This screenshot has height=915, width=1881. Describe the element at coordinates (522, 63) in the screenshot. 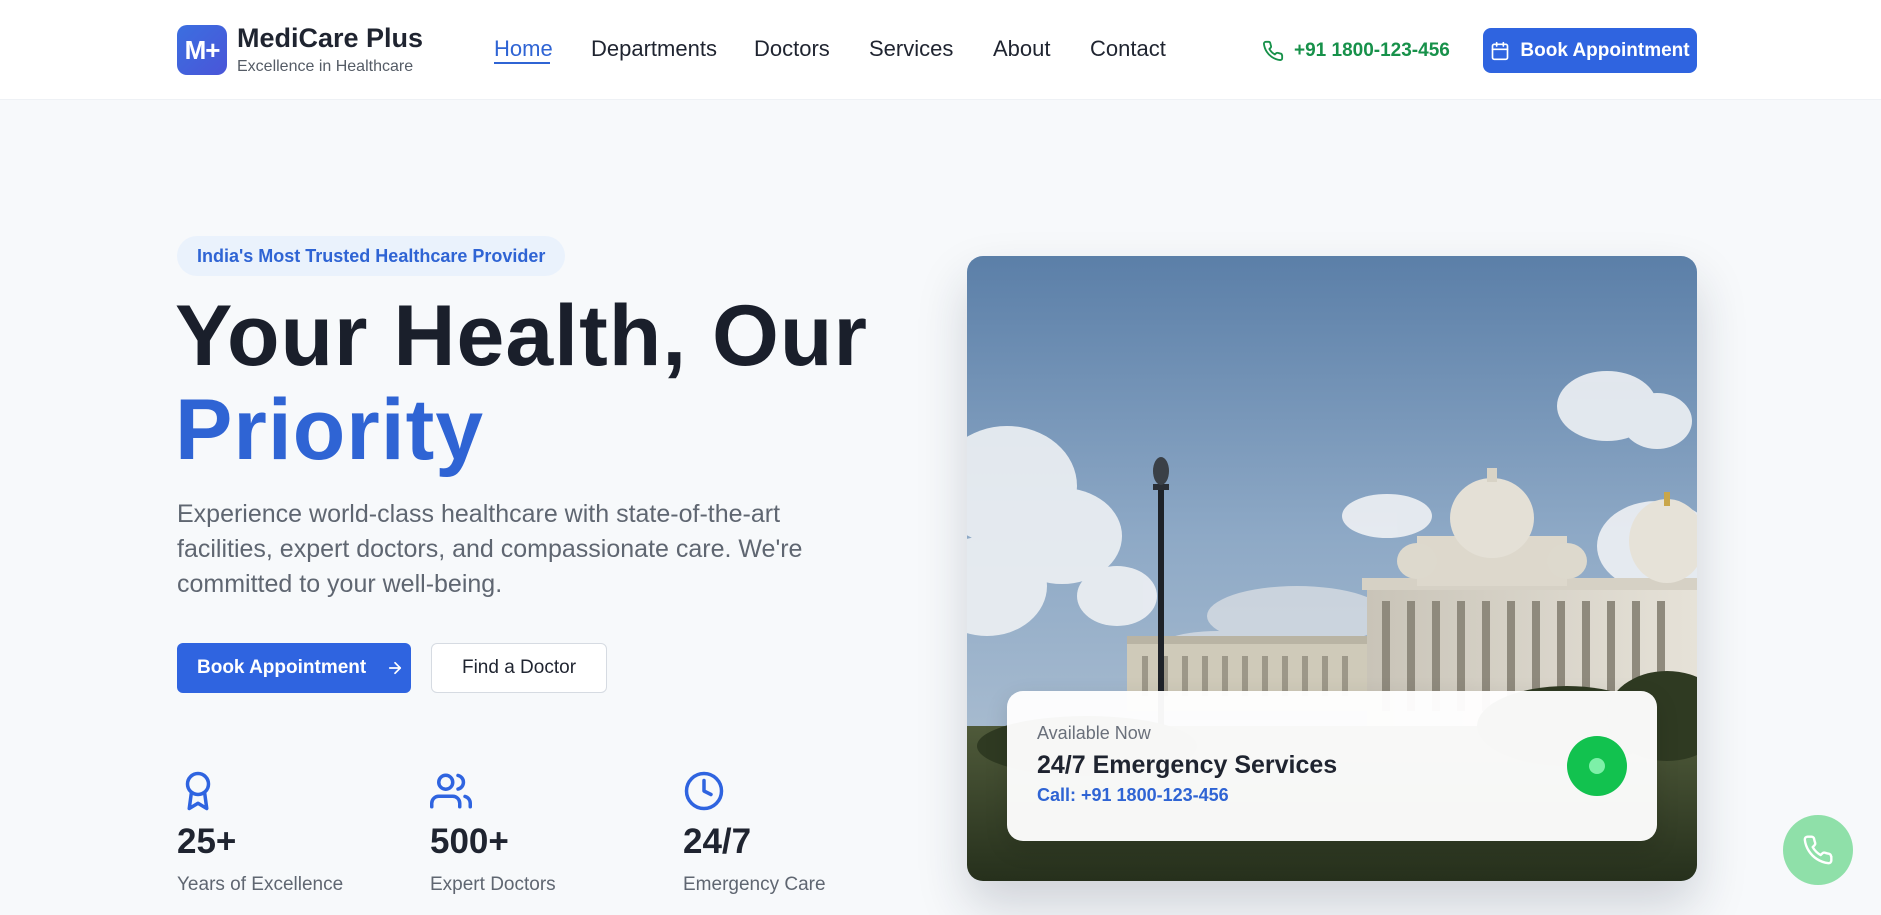

I see `active-nav-indicator` at that location.